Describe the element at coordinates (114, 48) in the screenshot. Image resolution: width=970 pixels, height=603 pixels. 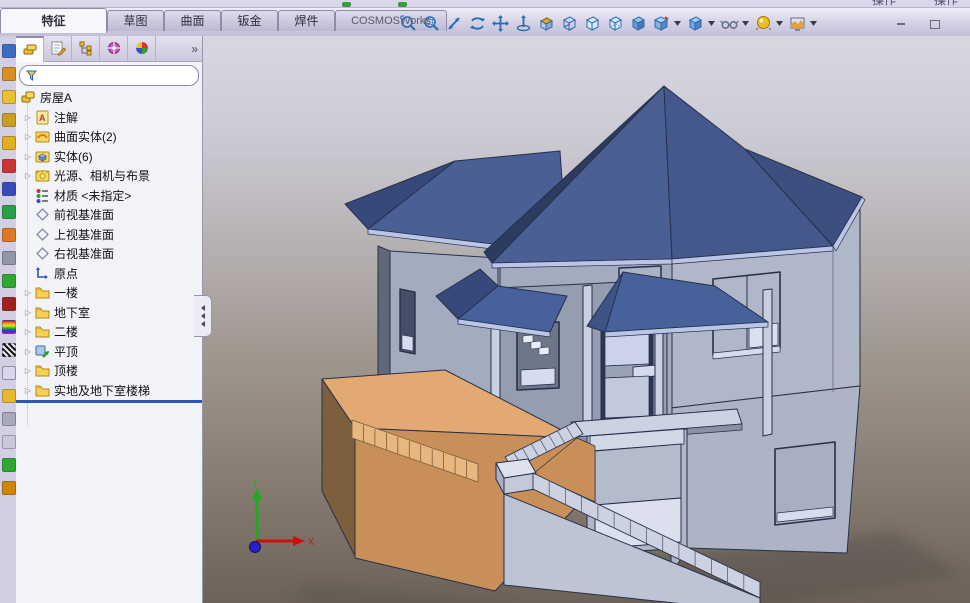
I see `dimxpertmanager-tab` at that location.